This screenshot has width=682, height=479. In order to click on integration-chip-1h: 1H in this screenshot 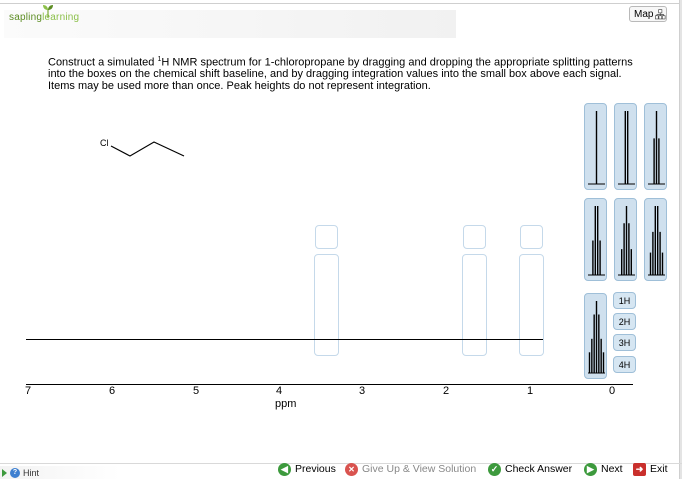, I will do `click(624, 300)`.